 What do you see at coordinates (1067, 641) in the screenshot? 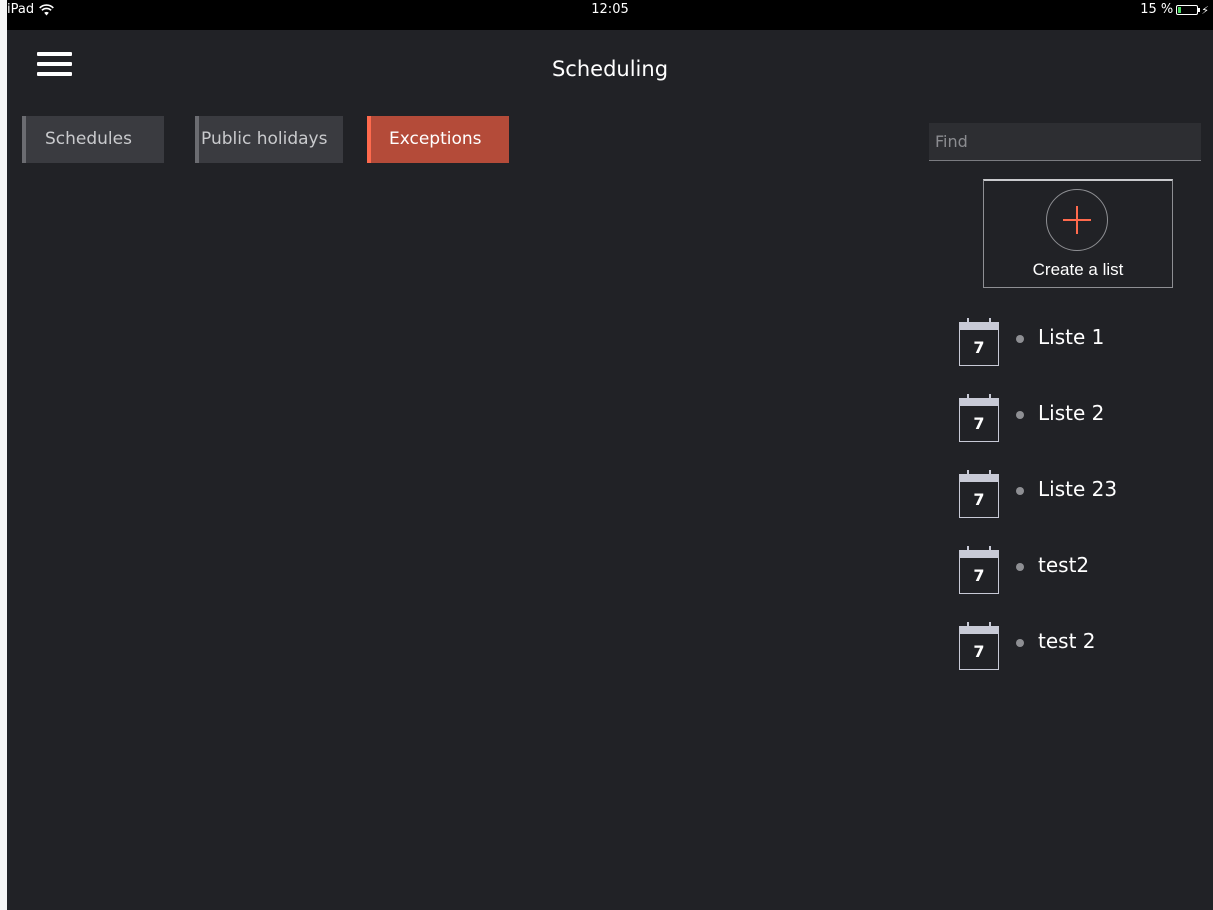
I see `list-item-name: test 2` at bounding box center [1067, 641].